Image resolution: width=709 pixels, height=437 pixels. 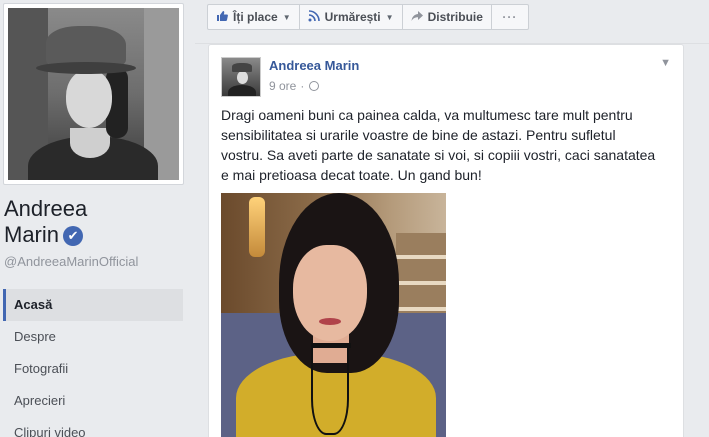 I want to click on rss-icon, so click(x=314, y=17).